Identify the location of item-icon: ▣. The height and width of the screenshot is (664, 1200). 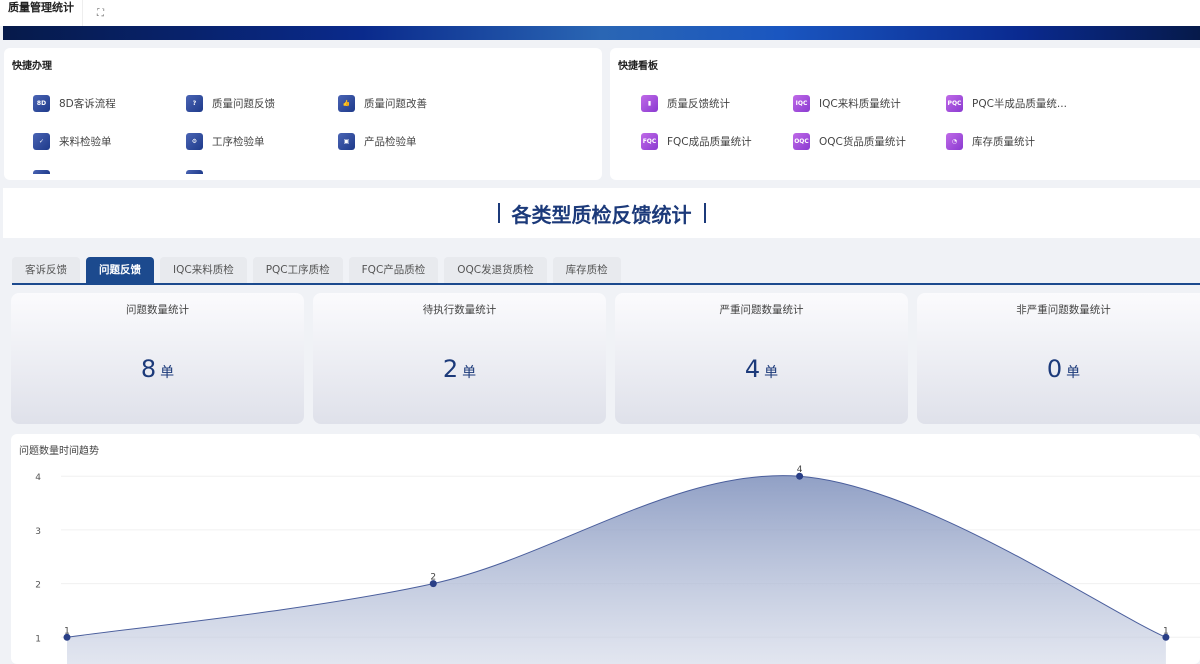
(346, 141).